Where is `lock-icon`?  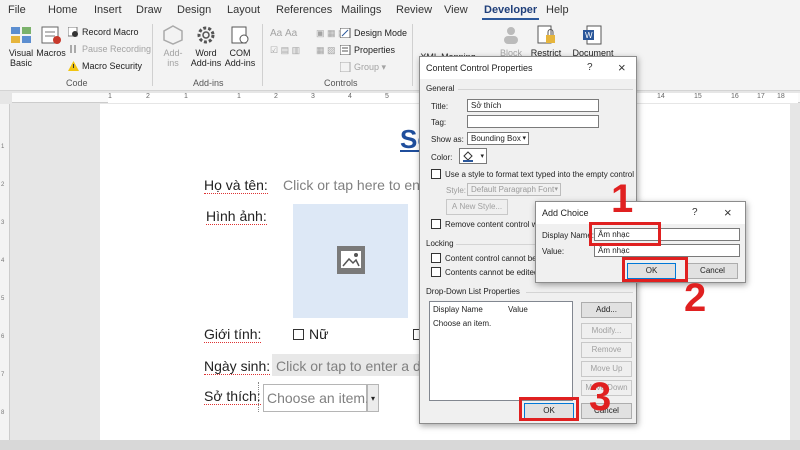
lock-icon is located at coordinates (546, 34).